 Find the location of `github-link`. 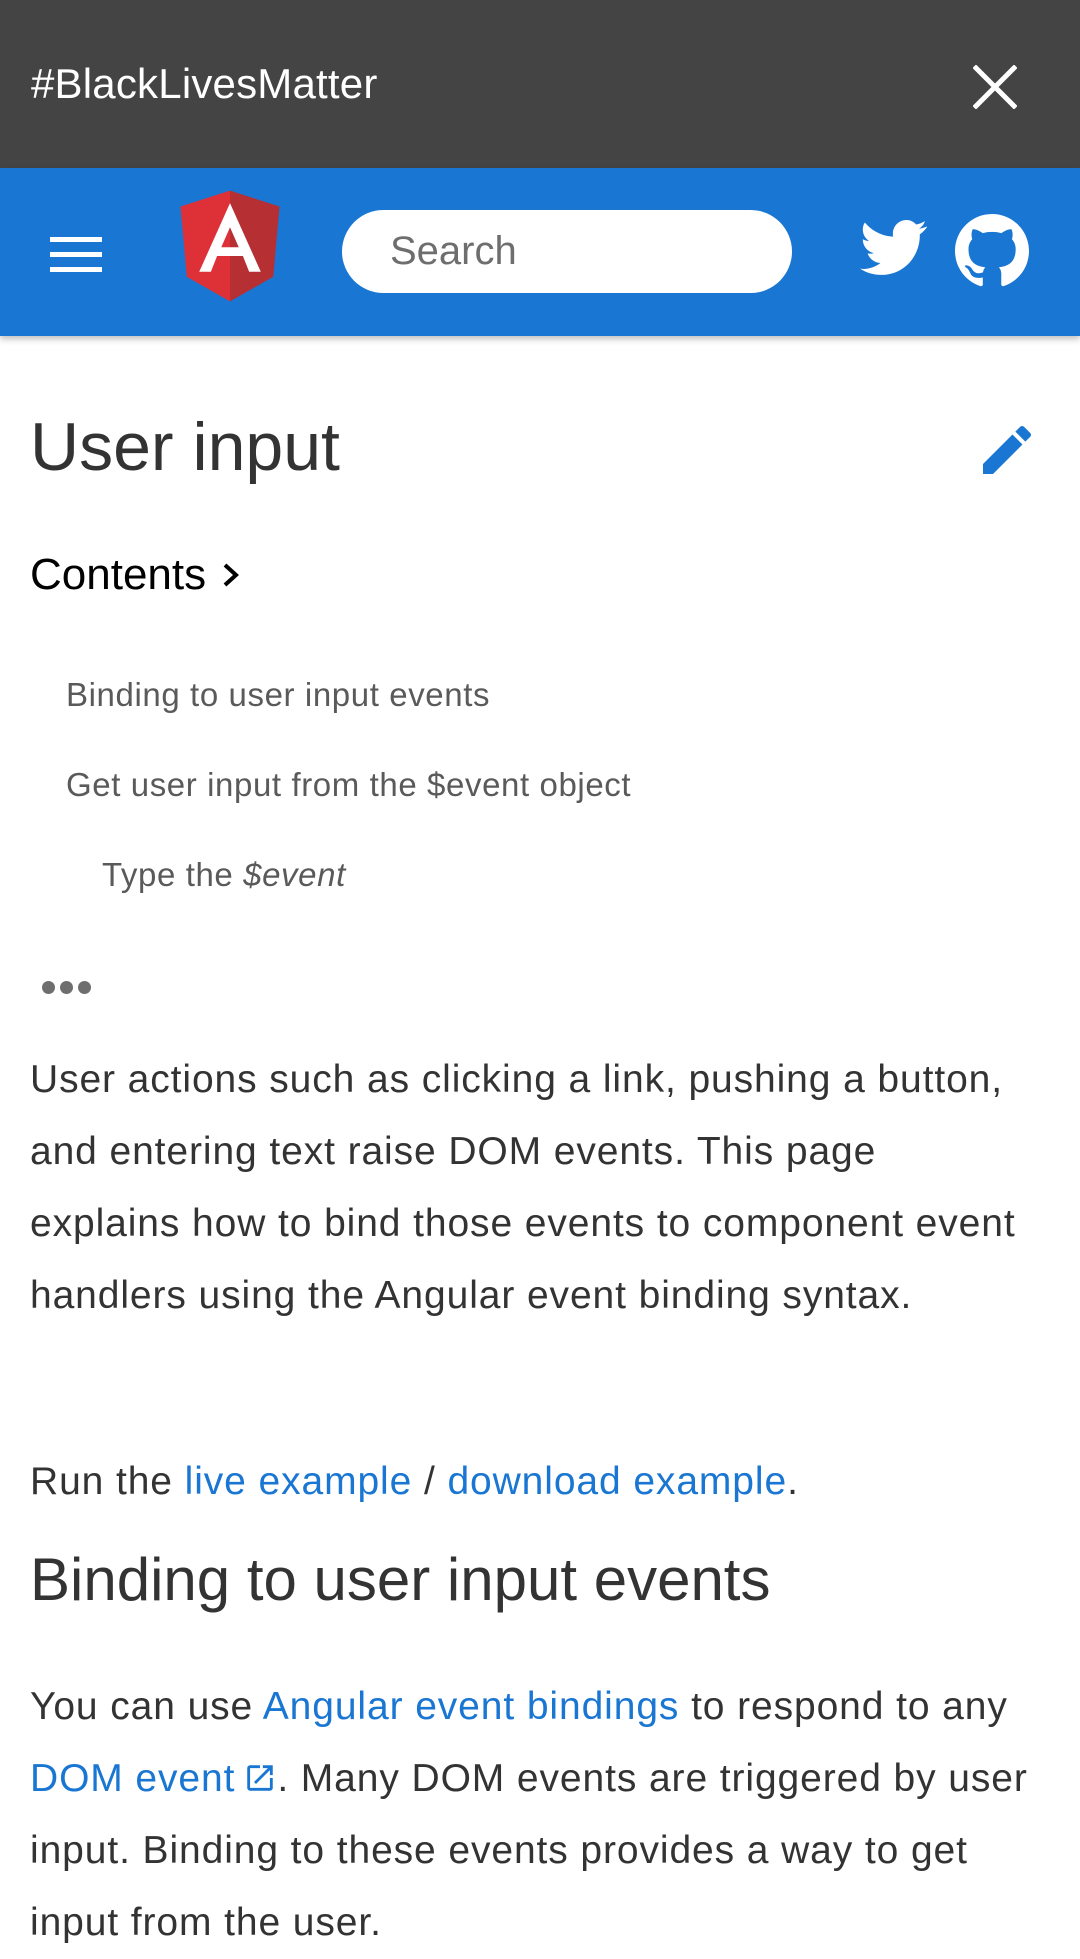

github-link is located at coordinates (992, 251).